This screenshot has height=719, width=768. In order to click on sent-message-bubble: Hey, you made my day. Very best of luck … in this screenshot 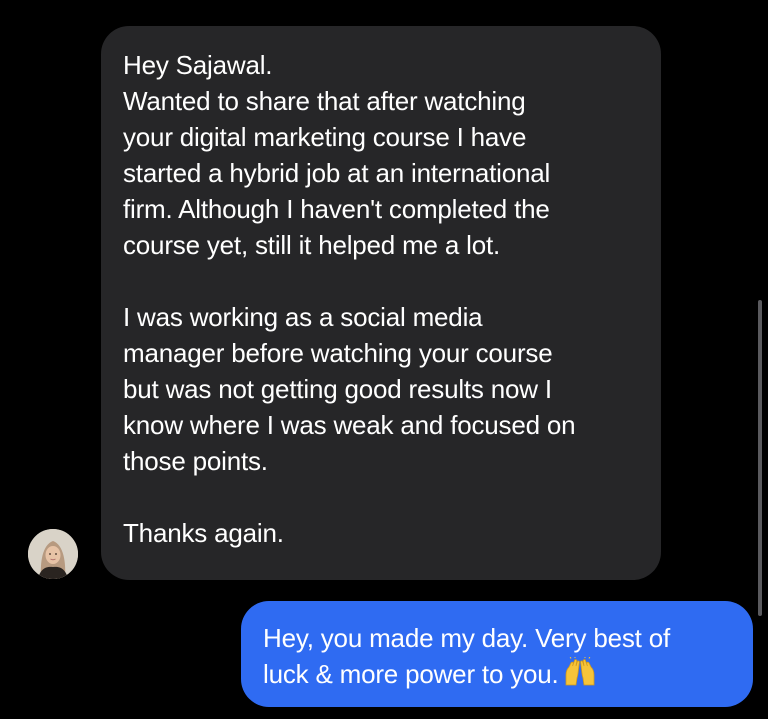, I will do `click(497, 654)`.